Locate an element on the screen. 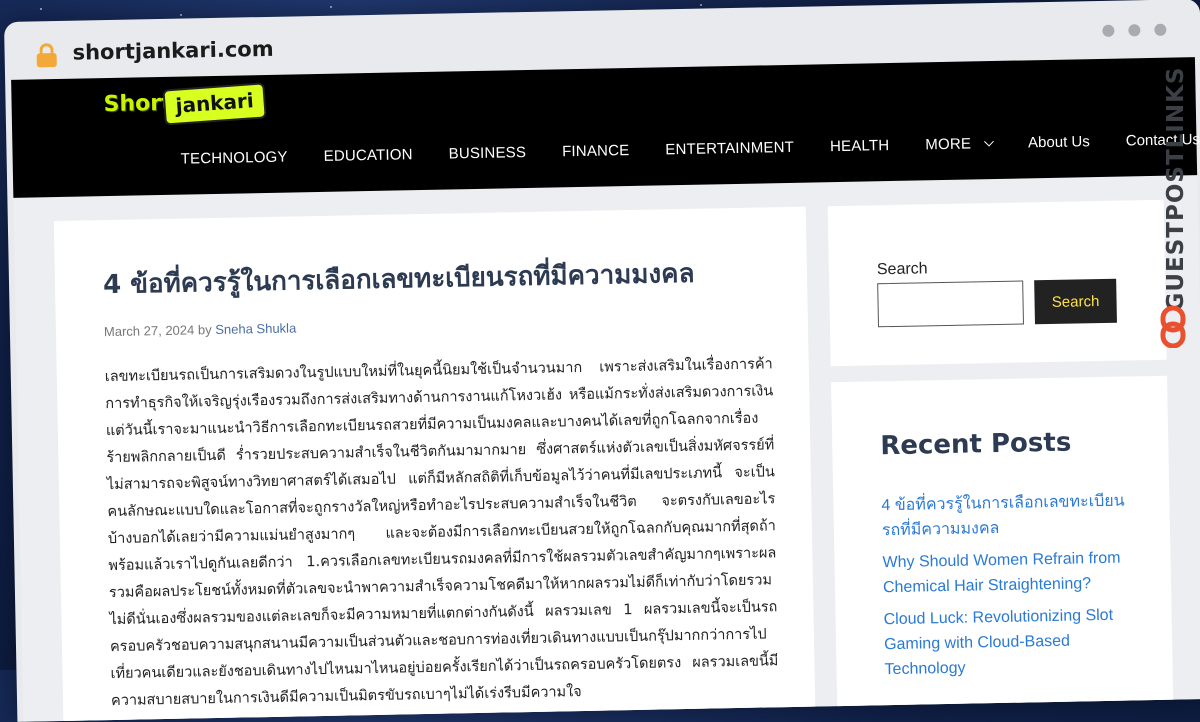 The width and height of the screenshot is (1200, 722). logo-jankari: jankari is located at coordinates (214, 104).